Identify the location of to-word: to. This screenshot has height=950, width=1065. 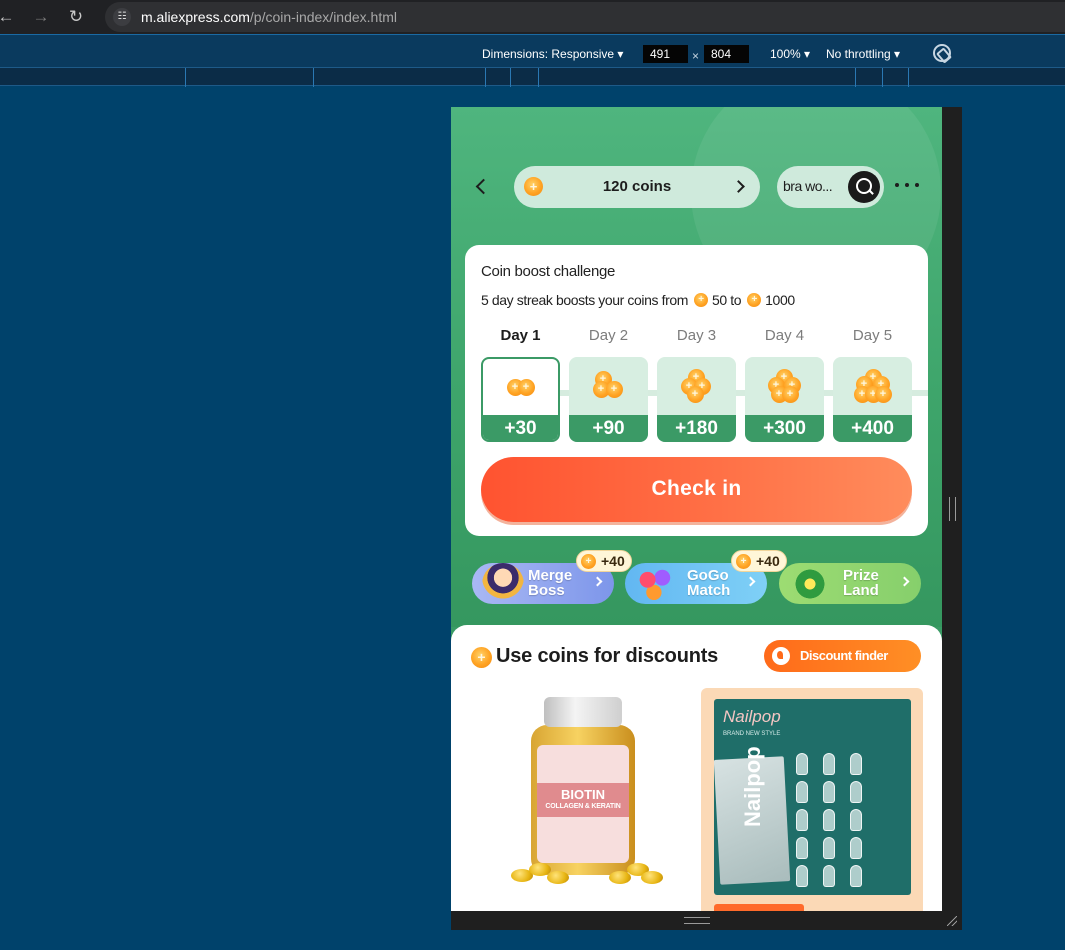
(736, 300).